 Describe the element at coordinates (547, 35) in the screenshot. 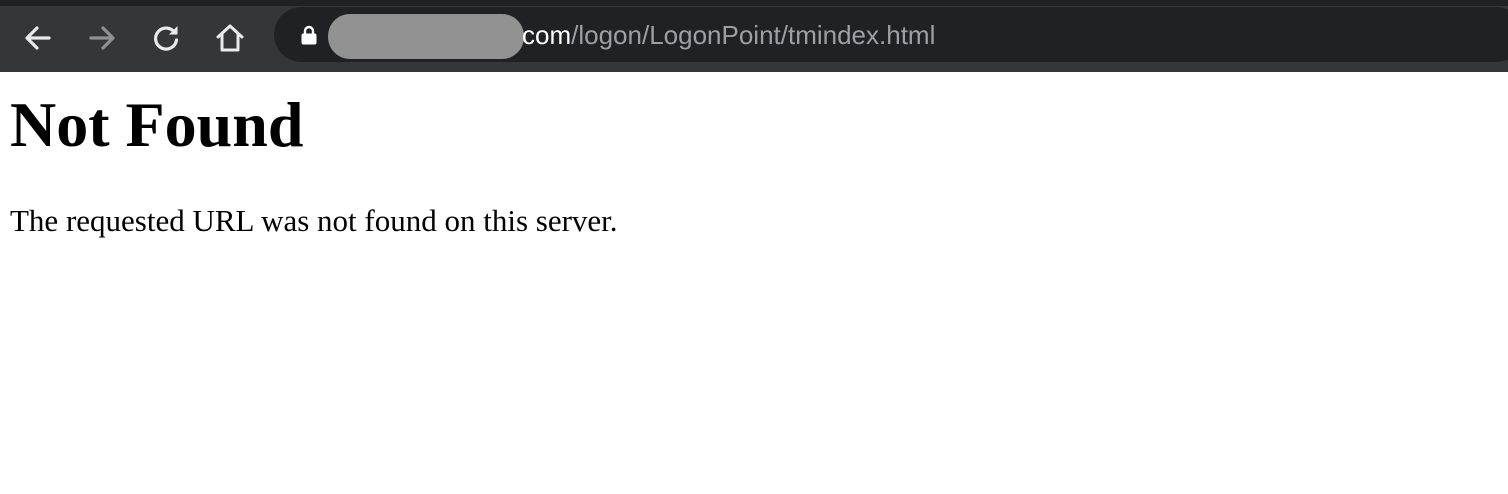

I see `url-host-suffix: com` at that location.